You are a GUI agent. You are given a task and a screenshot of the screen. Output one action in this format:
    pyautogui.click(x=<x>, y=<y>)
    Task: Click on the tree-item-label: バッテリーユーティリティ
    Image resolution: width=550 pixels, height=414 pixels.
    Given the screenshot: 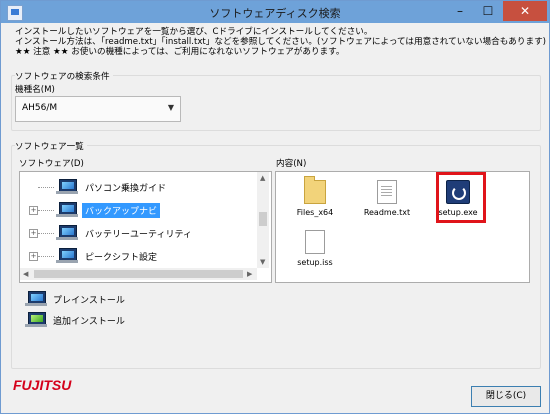 What is the action you would take?
    pyautogui.click(x=138, y=235)
    